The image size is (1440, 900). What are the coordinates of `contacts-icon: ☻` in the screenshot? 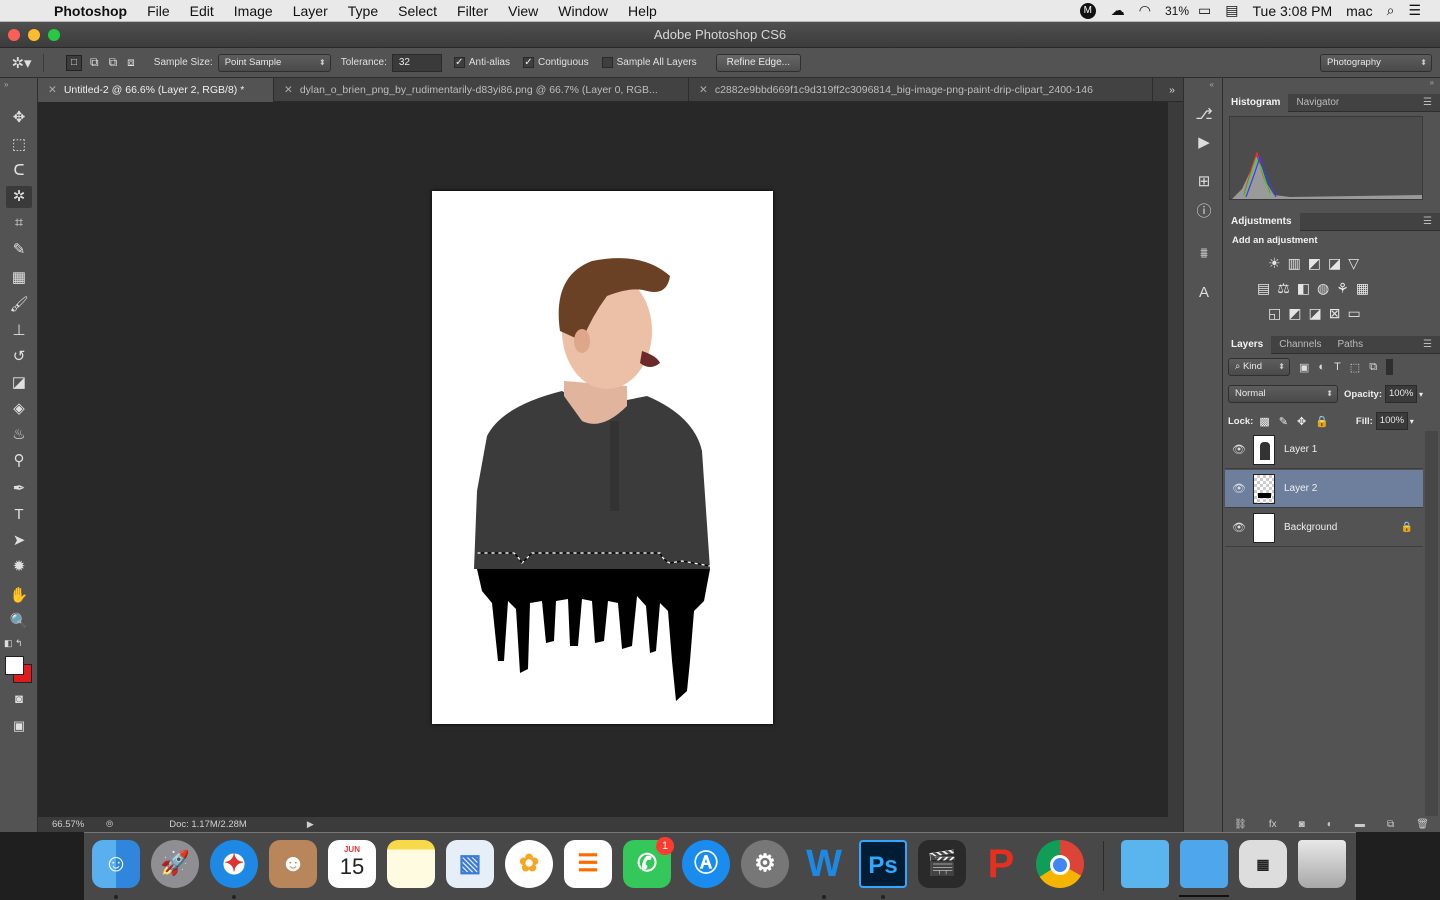 It's located at (293, 864).